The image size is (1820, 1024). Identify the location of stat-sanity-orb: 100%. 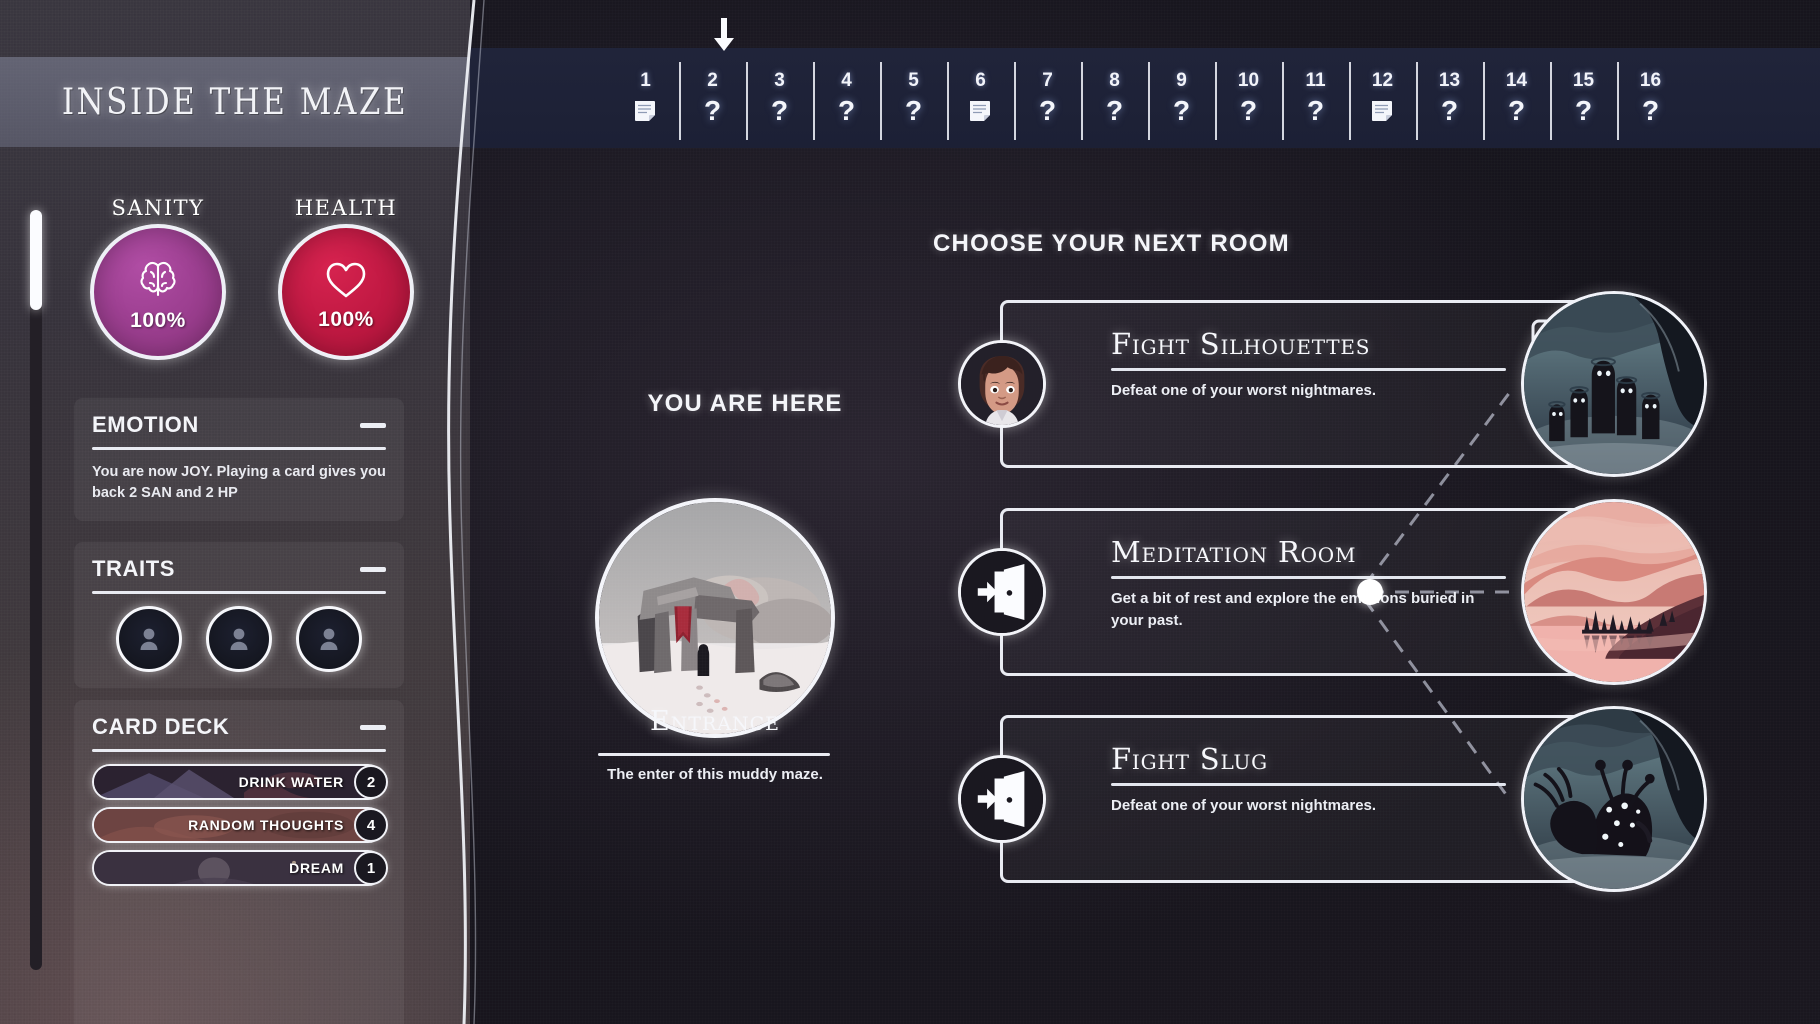
(158, 292).